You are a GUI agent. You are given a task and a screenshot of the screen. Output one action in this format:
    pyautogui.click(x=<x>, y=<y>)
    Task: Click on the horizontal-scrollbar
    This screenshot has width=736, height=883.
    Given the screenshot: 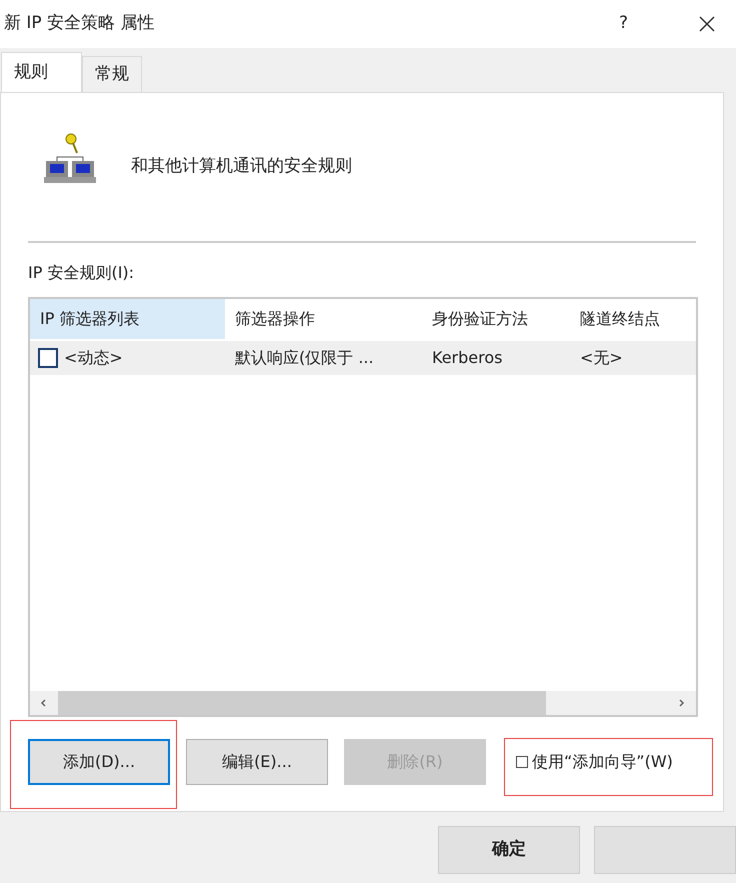 What is the action you would take?
    pyautogui.click(x=363, y=703)
    